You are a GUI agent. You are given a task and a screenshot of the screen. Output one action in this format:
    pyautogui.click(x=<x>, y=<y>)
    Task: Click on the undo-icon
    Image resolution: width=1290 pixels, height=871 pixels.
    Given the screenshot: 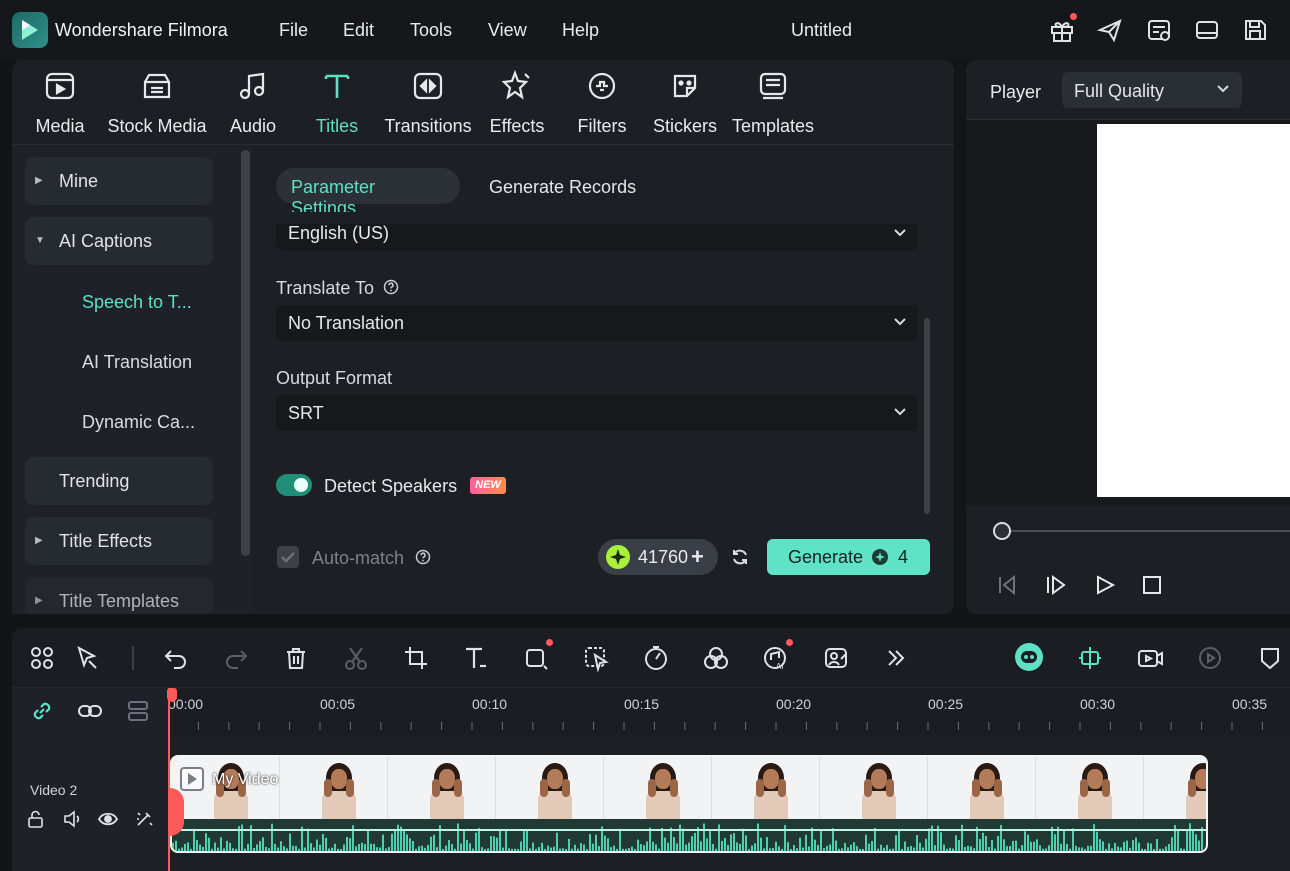 What is the action you would take?
    pyautogui.click(x=176, y=658)
    